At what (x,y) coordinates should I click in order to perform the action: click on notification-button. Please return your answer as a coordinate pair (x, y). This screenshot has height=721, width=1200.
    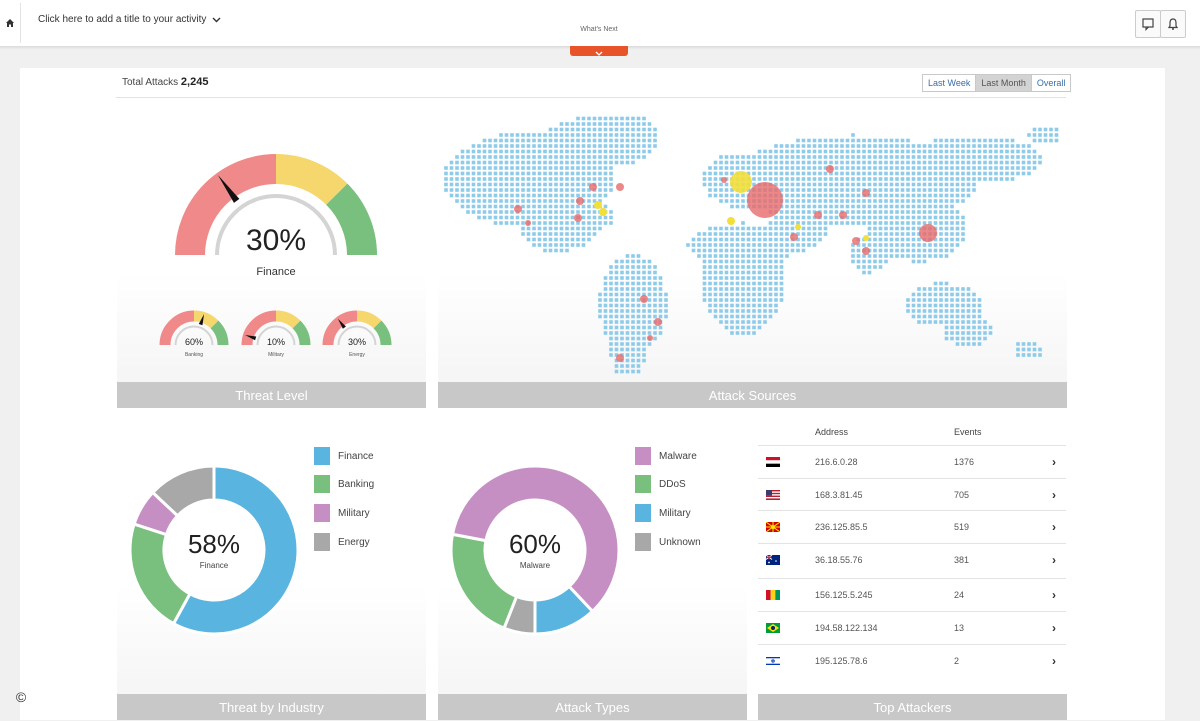
    Looking at the image, I should click on (1173, 24).